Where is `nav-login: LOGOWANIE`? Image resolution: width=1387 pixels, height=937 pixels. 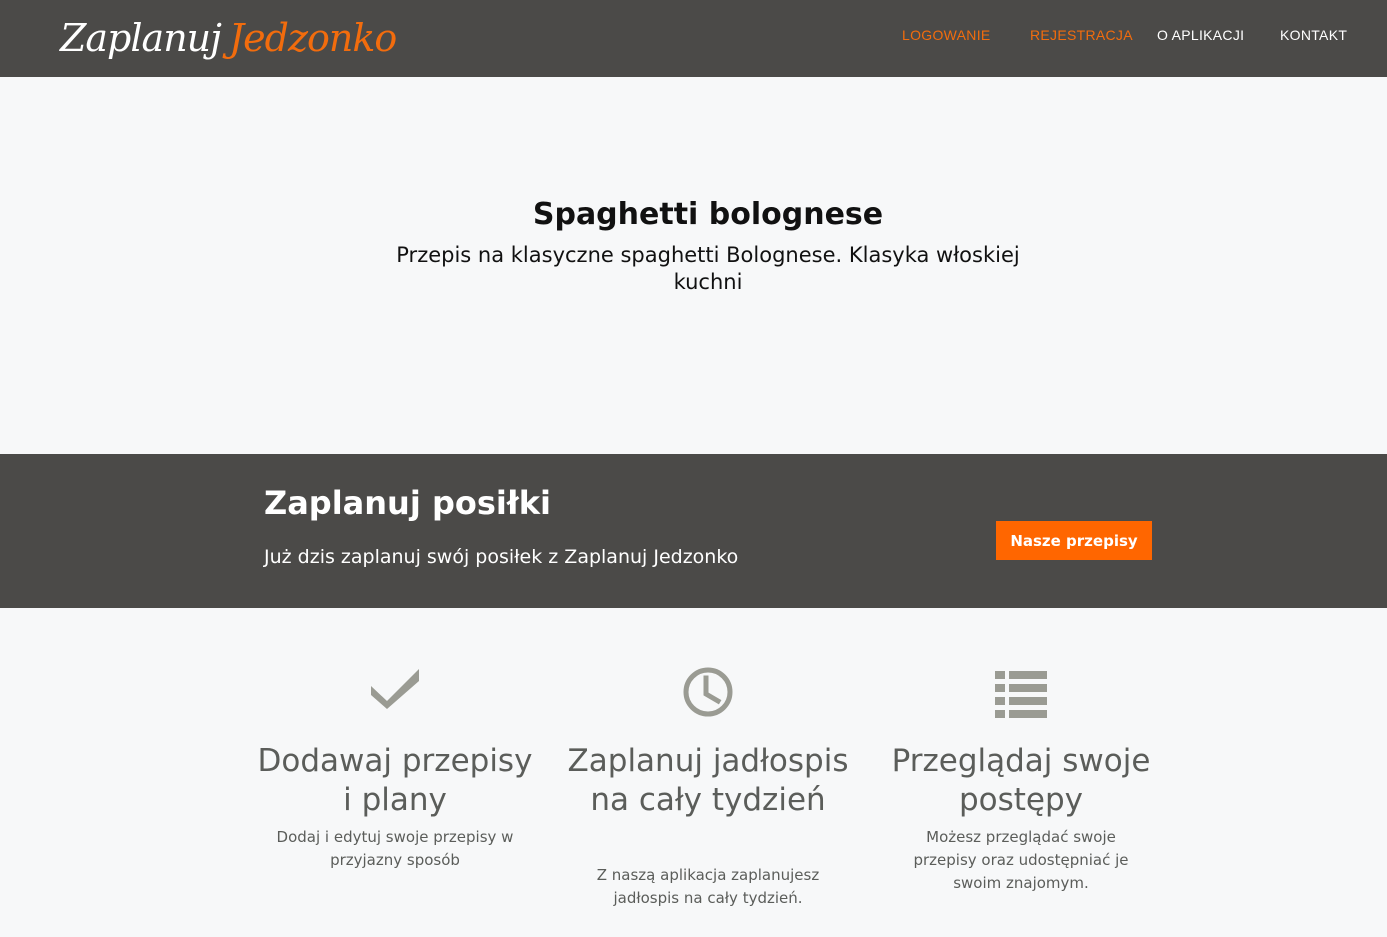 nav-login: LOGOWANIE is located at coordinates (946, 37).